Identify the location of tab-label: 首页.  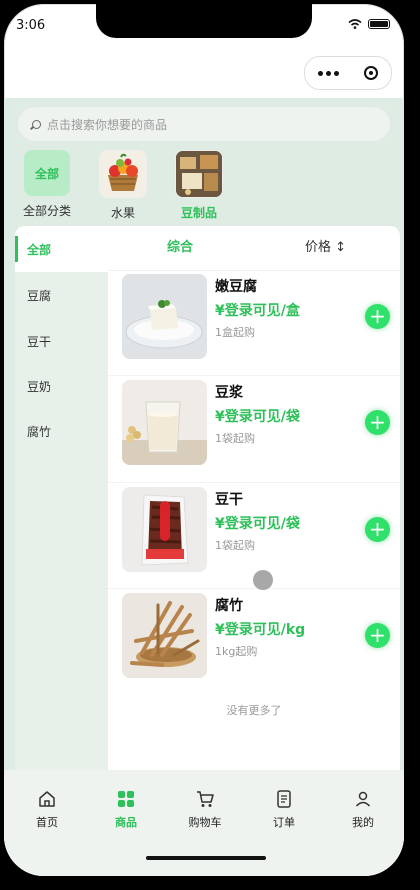
(47, 822).